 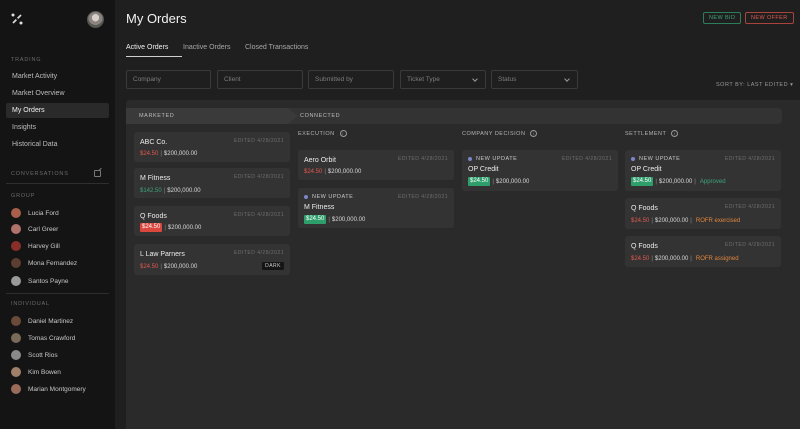 I want to click on logo-icon, so click(x=17, y=19).